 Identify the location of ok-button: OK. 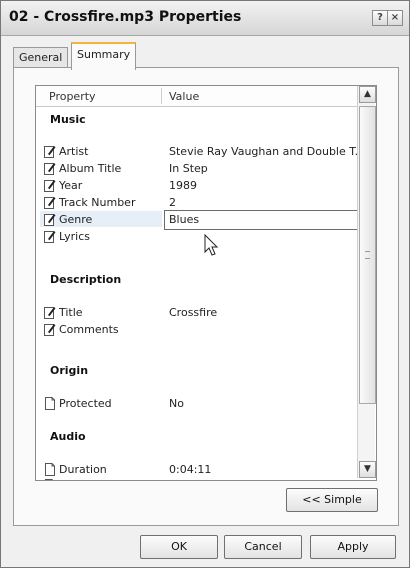
(179, 547).